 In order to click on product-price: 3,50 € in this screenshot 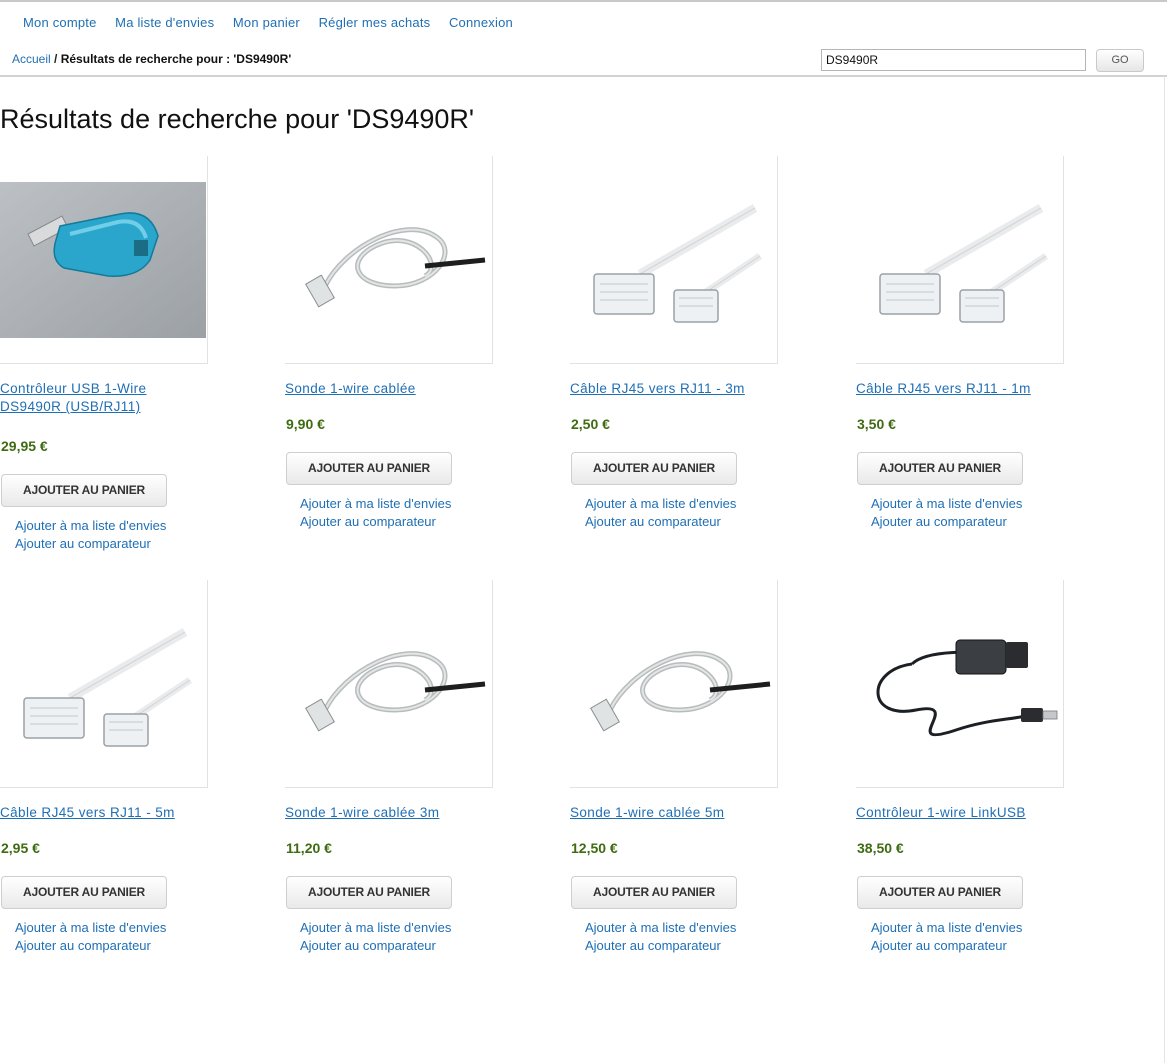, I will do `click(876, 424)`.